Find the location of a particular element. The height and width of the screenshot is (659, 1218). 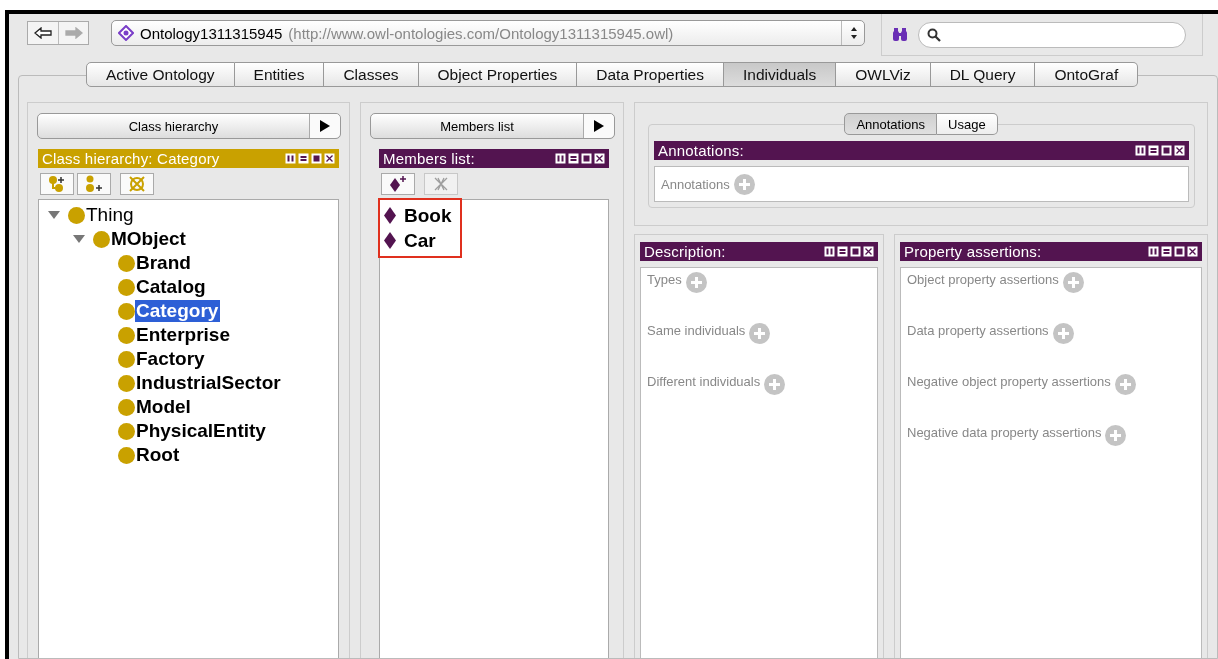

add-subclass-button is located at coordinates (57, 184).